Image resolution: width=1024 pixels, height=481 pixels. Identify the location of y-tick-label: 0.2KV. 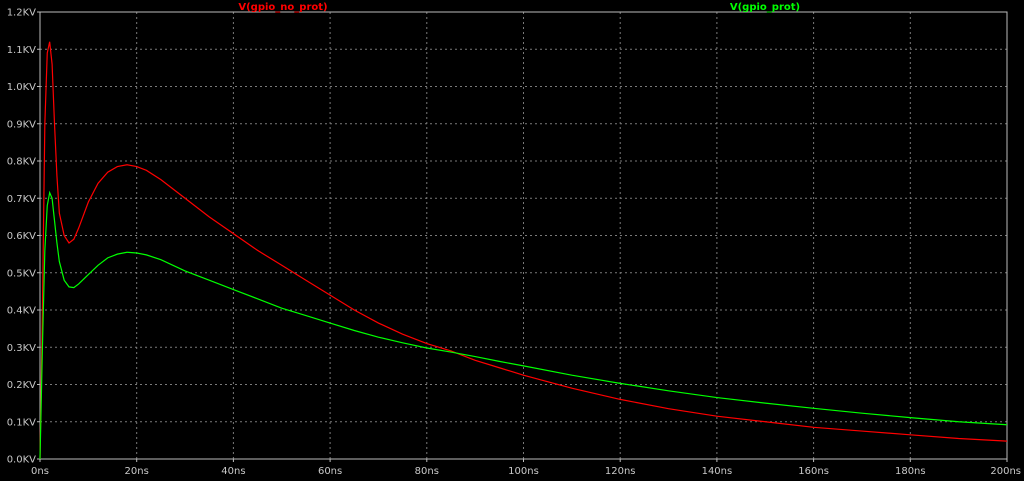
(21, 385).